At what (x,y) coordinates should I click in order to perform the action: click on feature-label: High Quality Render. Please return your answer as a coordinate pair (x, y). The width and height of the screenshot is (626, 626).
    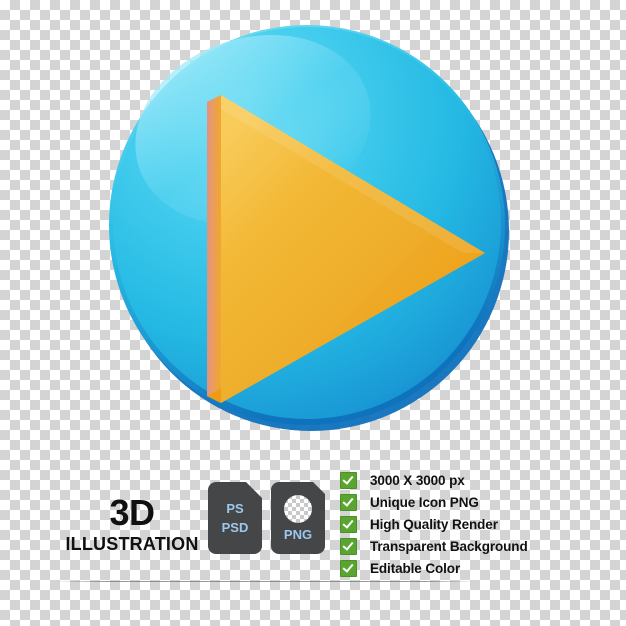
    Looking at the image, I should click on (434, 524).